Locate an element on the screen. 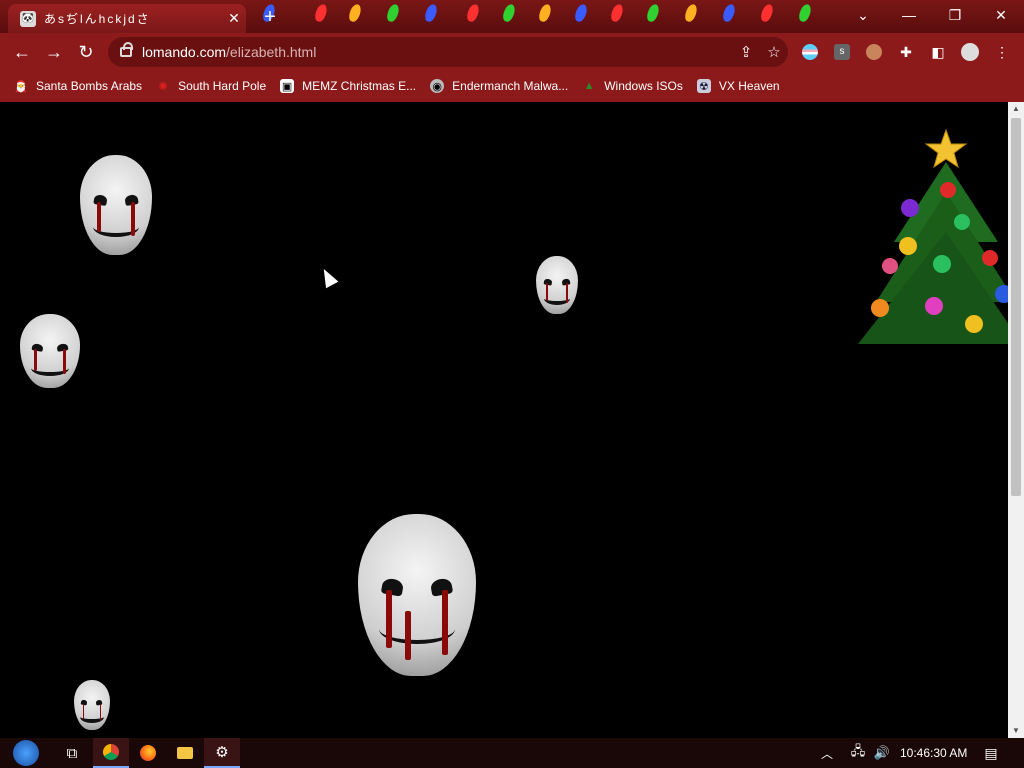 This screenshot has width=1024, height=768. bookmark-star-icon: ☆ is located at coordinates (774, 52).